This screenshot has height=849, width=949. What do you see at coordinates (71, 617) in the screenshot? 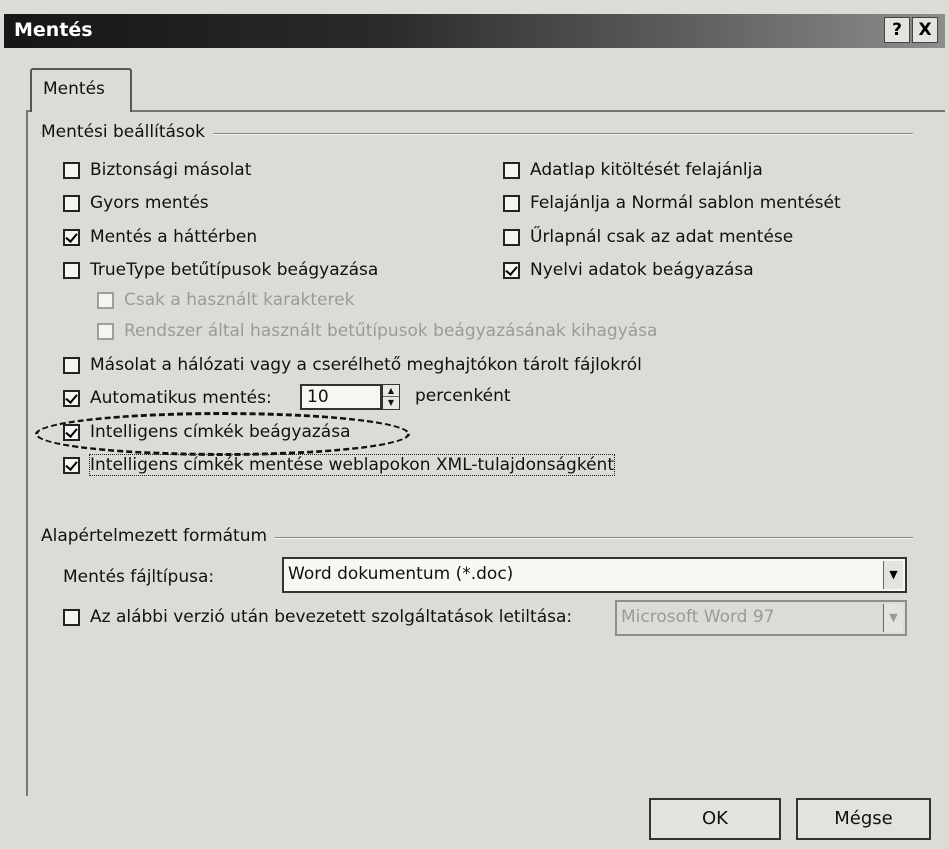
I see `disable-features-checkbox` at bounding box center [71, 617].